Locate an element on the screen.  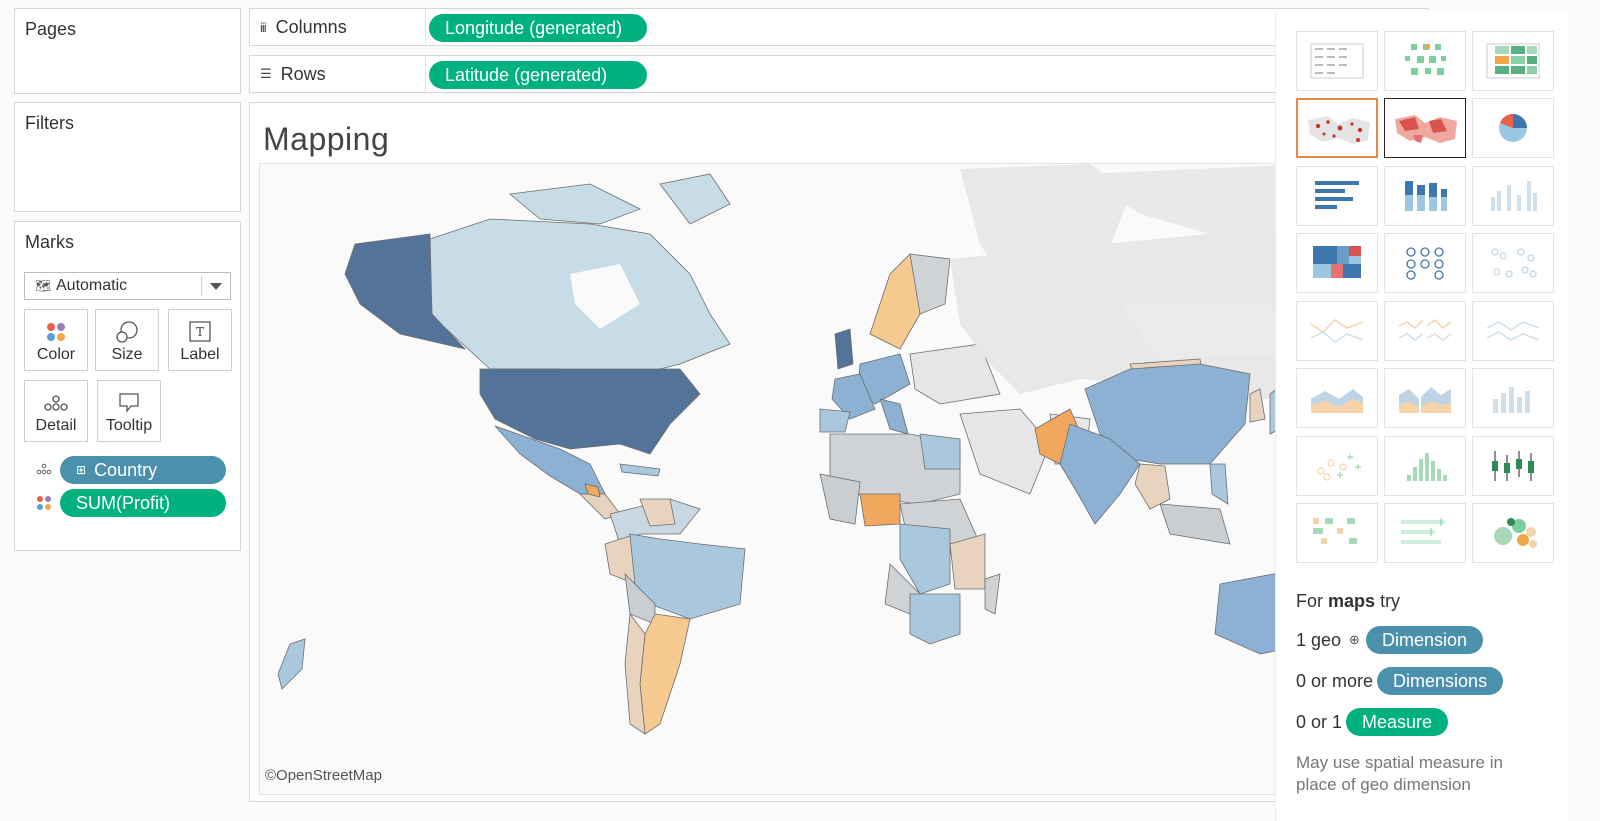
tooltip-button: Tooltip is located at coordinates (129, 411).